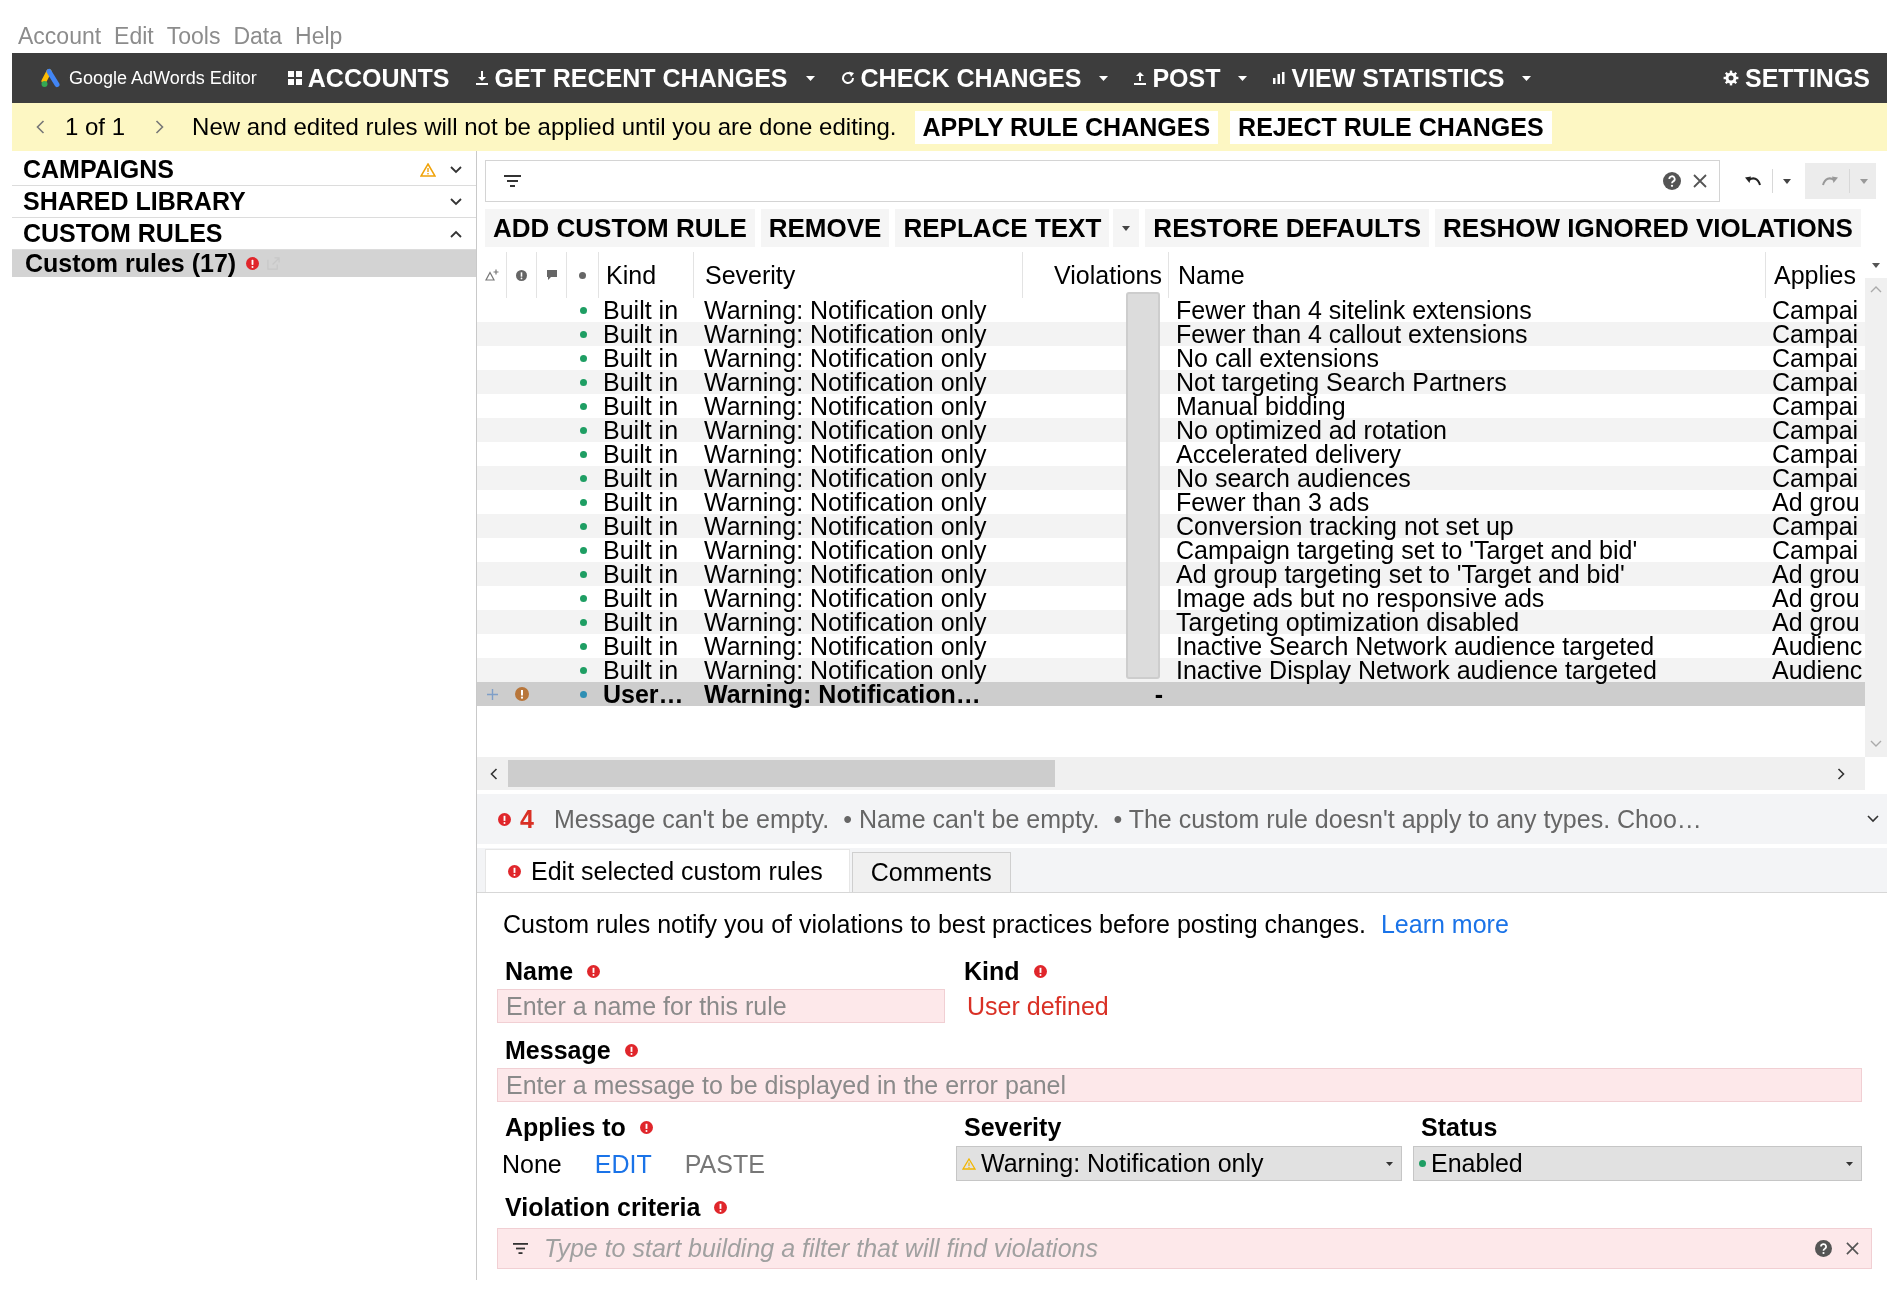 The width and height of the screenshot is (1900, 1300). What do you see at coordinates (1422, 1163) in the screenshot?
I see `status-dot-icon` at bounding box center [1422, 1163].